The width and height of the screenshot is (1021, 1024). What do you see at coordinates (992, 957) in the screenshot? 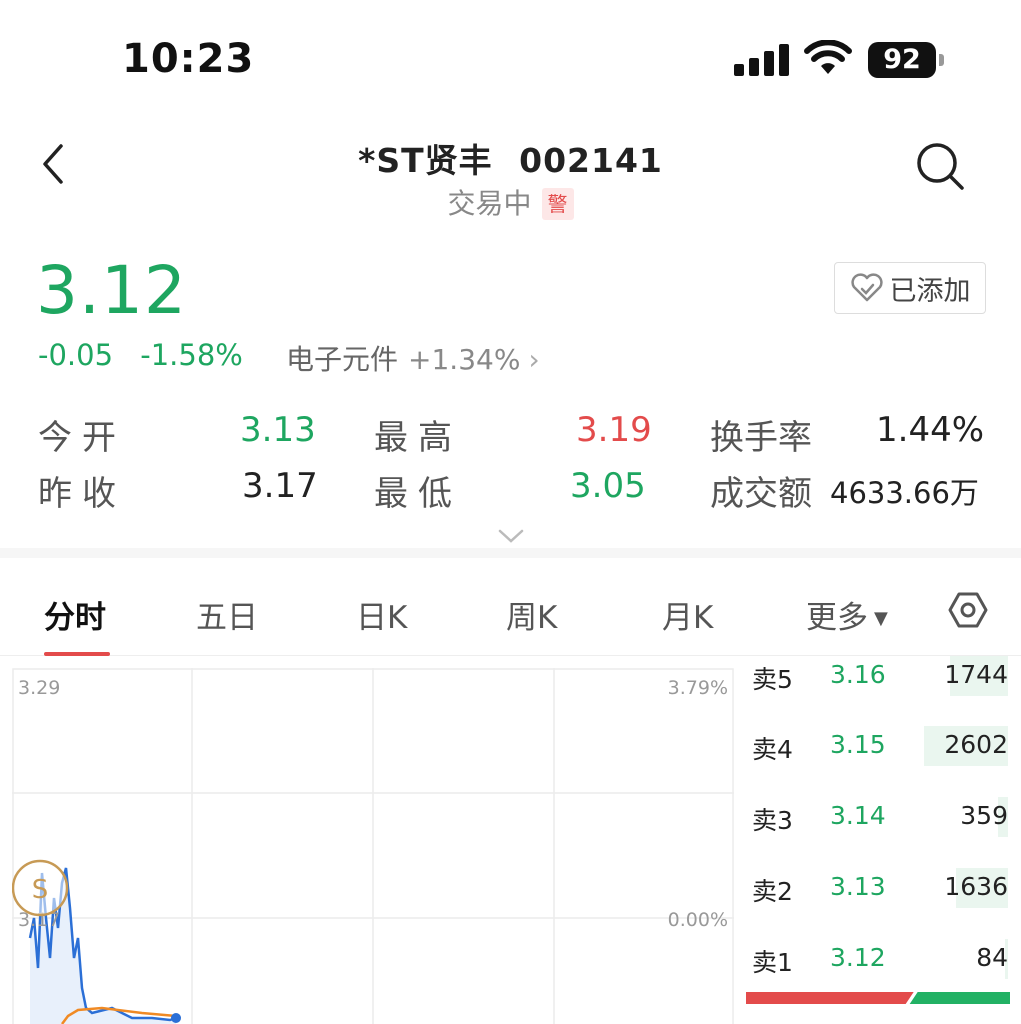
I see `ask-volume: 84` at bounding box center [992, 957].